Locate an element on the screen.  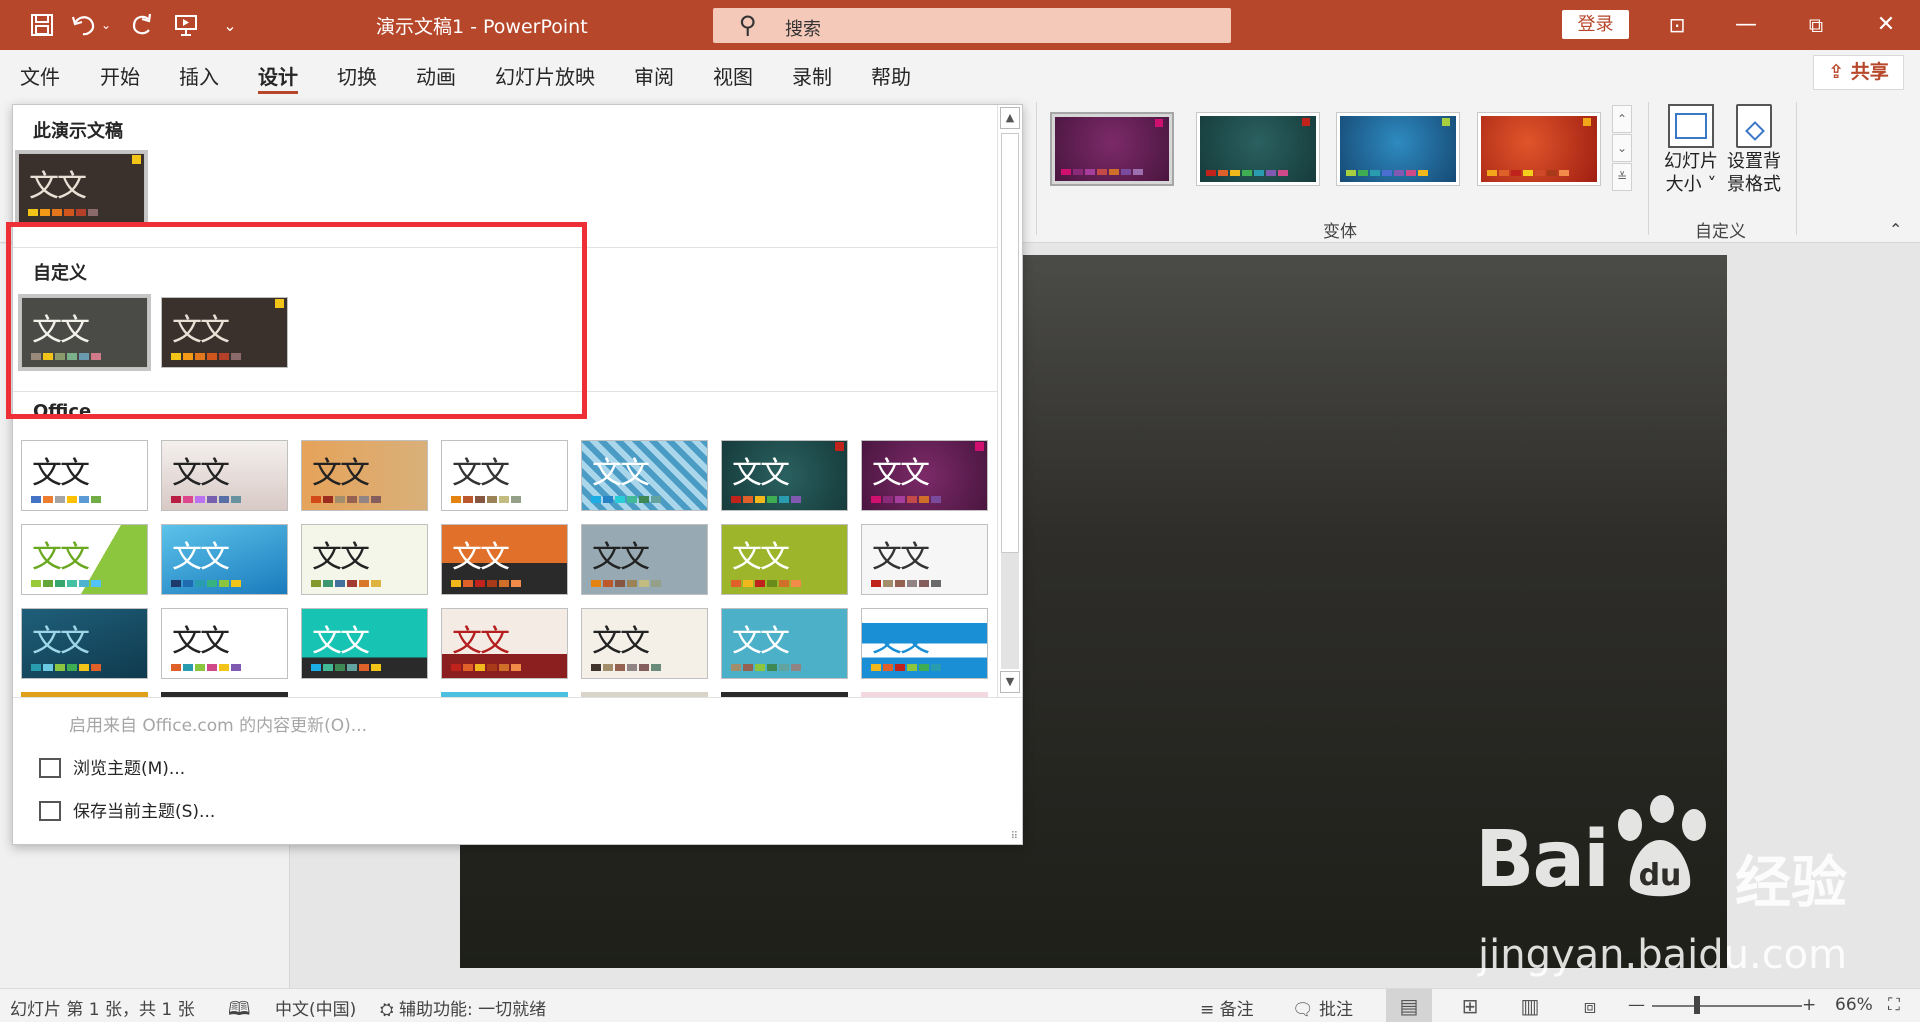
spelling-check-icon: 🕮 is located at coordinates (239, 1008).